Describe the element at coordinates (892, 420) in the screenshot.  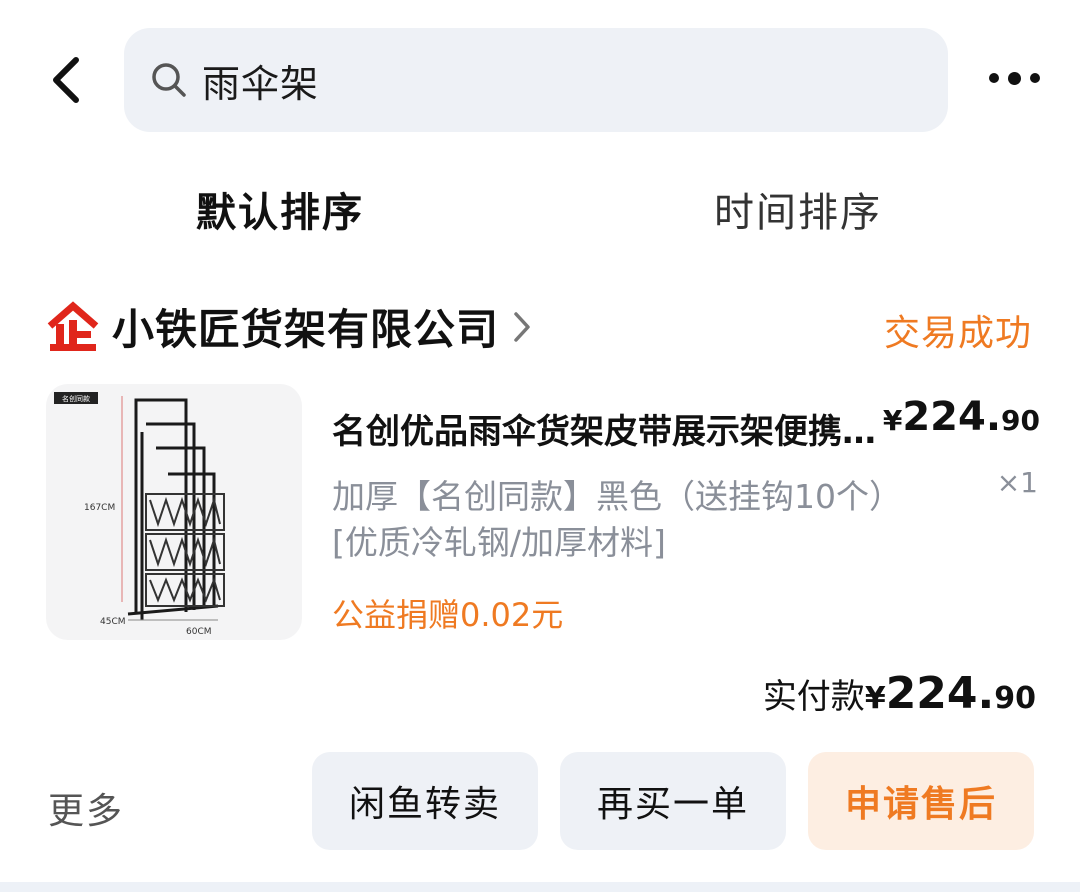
I see `price-symbol: ¥` at that location.